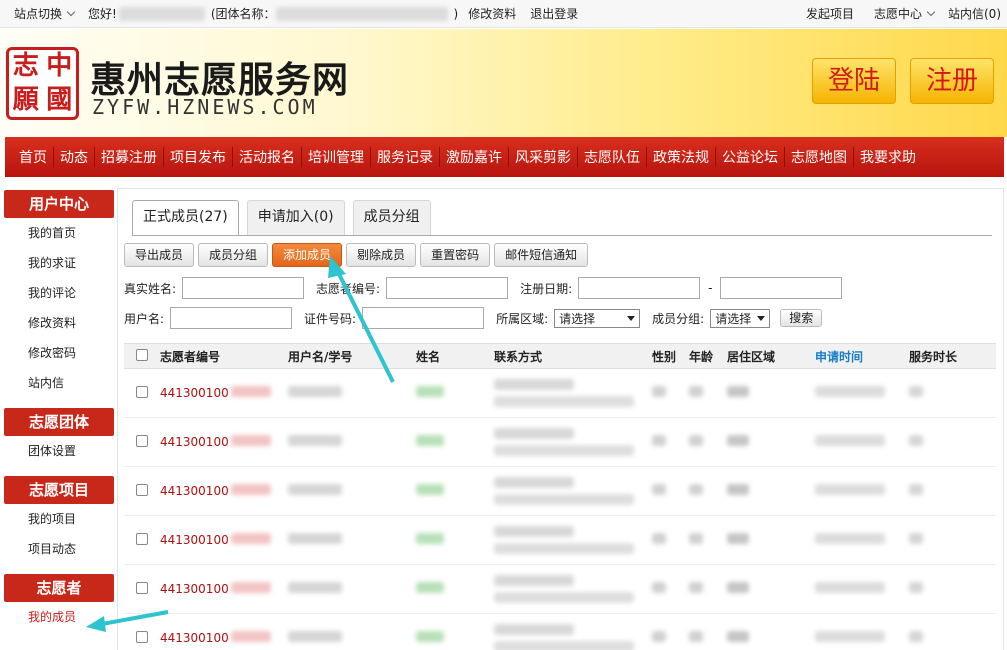 The width and height of the screenshot is (1007, 650). What do you see at coordinates (781, 288) in the screenshot?
I see `reg-date-end-input` at bounding box center [781, 288].